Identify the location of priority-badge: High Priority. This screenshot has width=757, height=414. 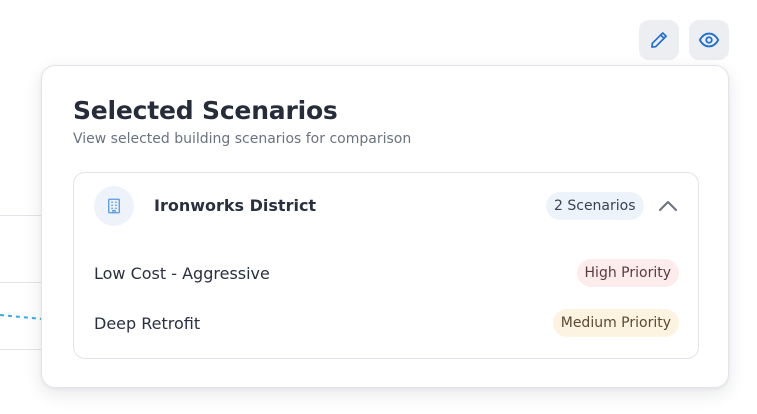
(627, 273).